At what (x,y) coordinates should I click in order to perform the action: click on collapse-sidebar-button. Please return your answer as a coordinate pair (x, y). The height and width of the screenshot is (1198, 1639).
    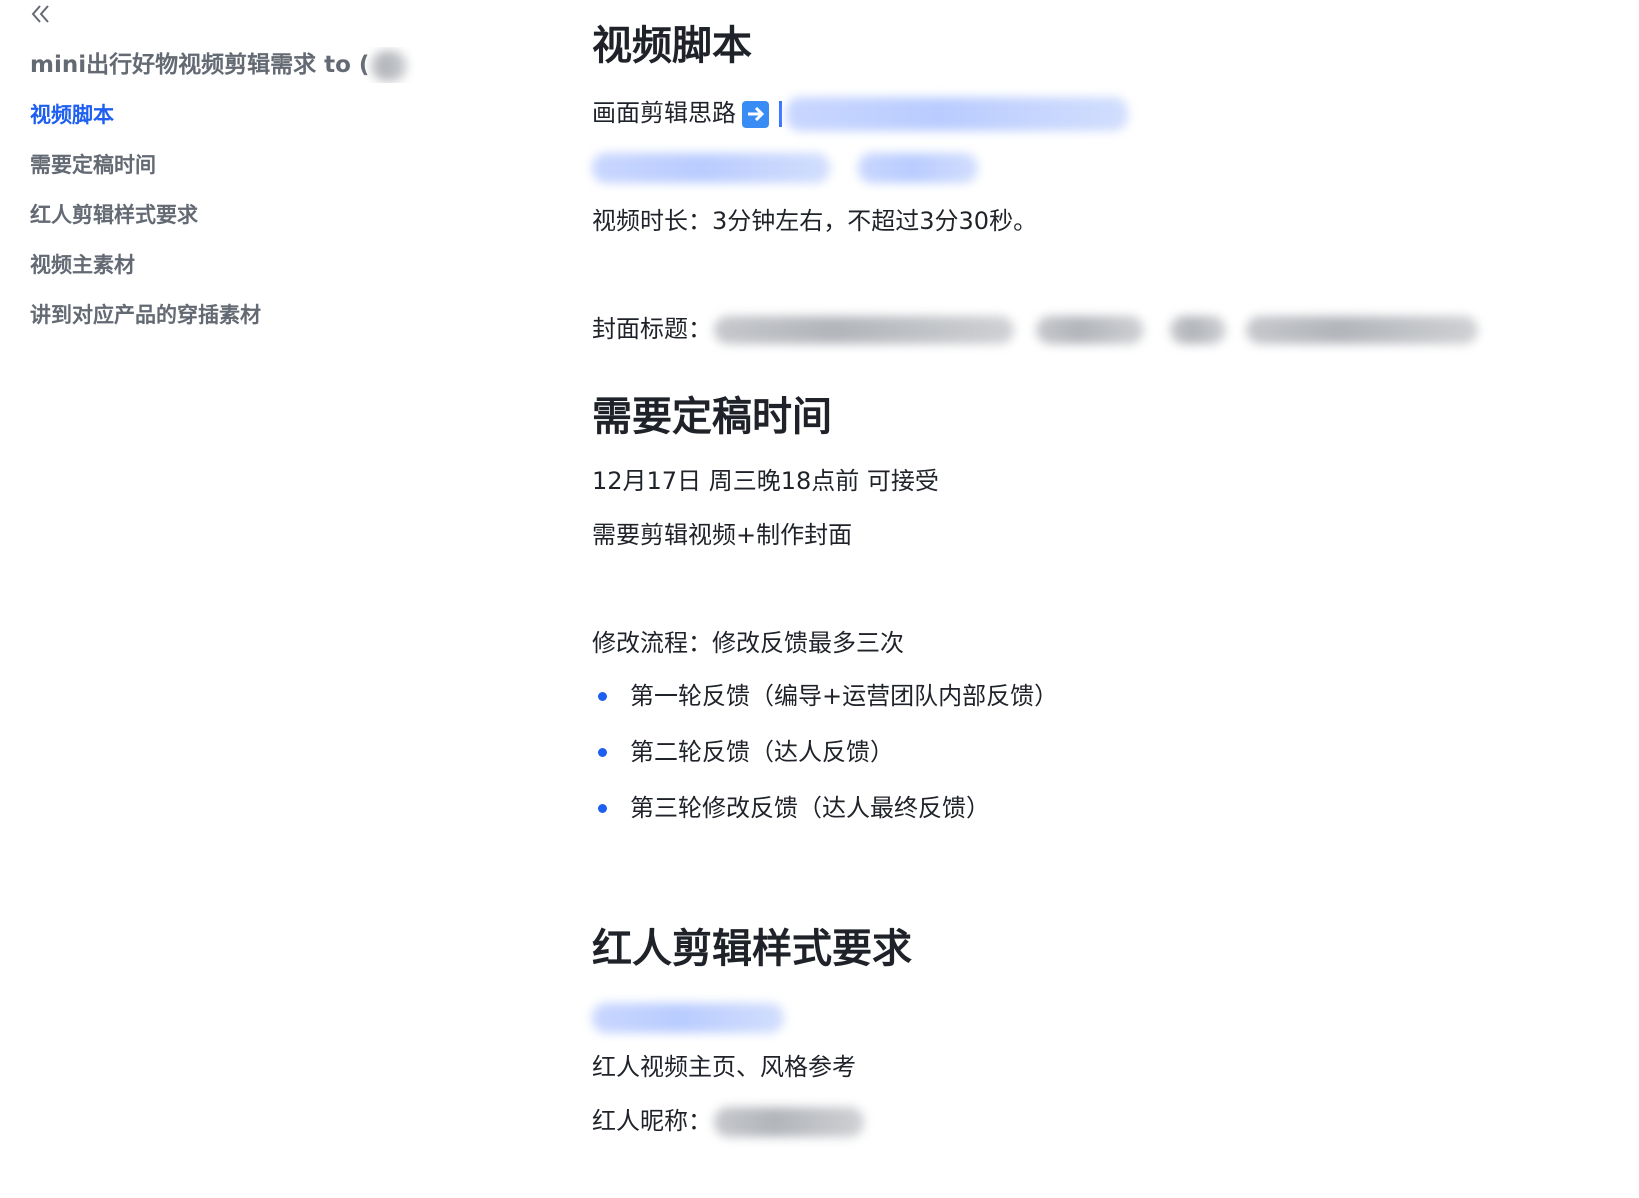
    Looking at the image, I should click on (41, 14).